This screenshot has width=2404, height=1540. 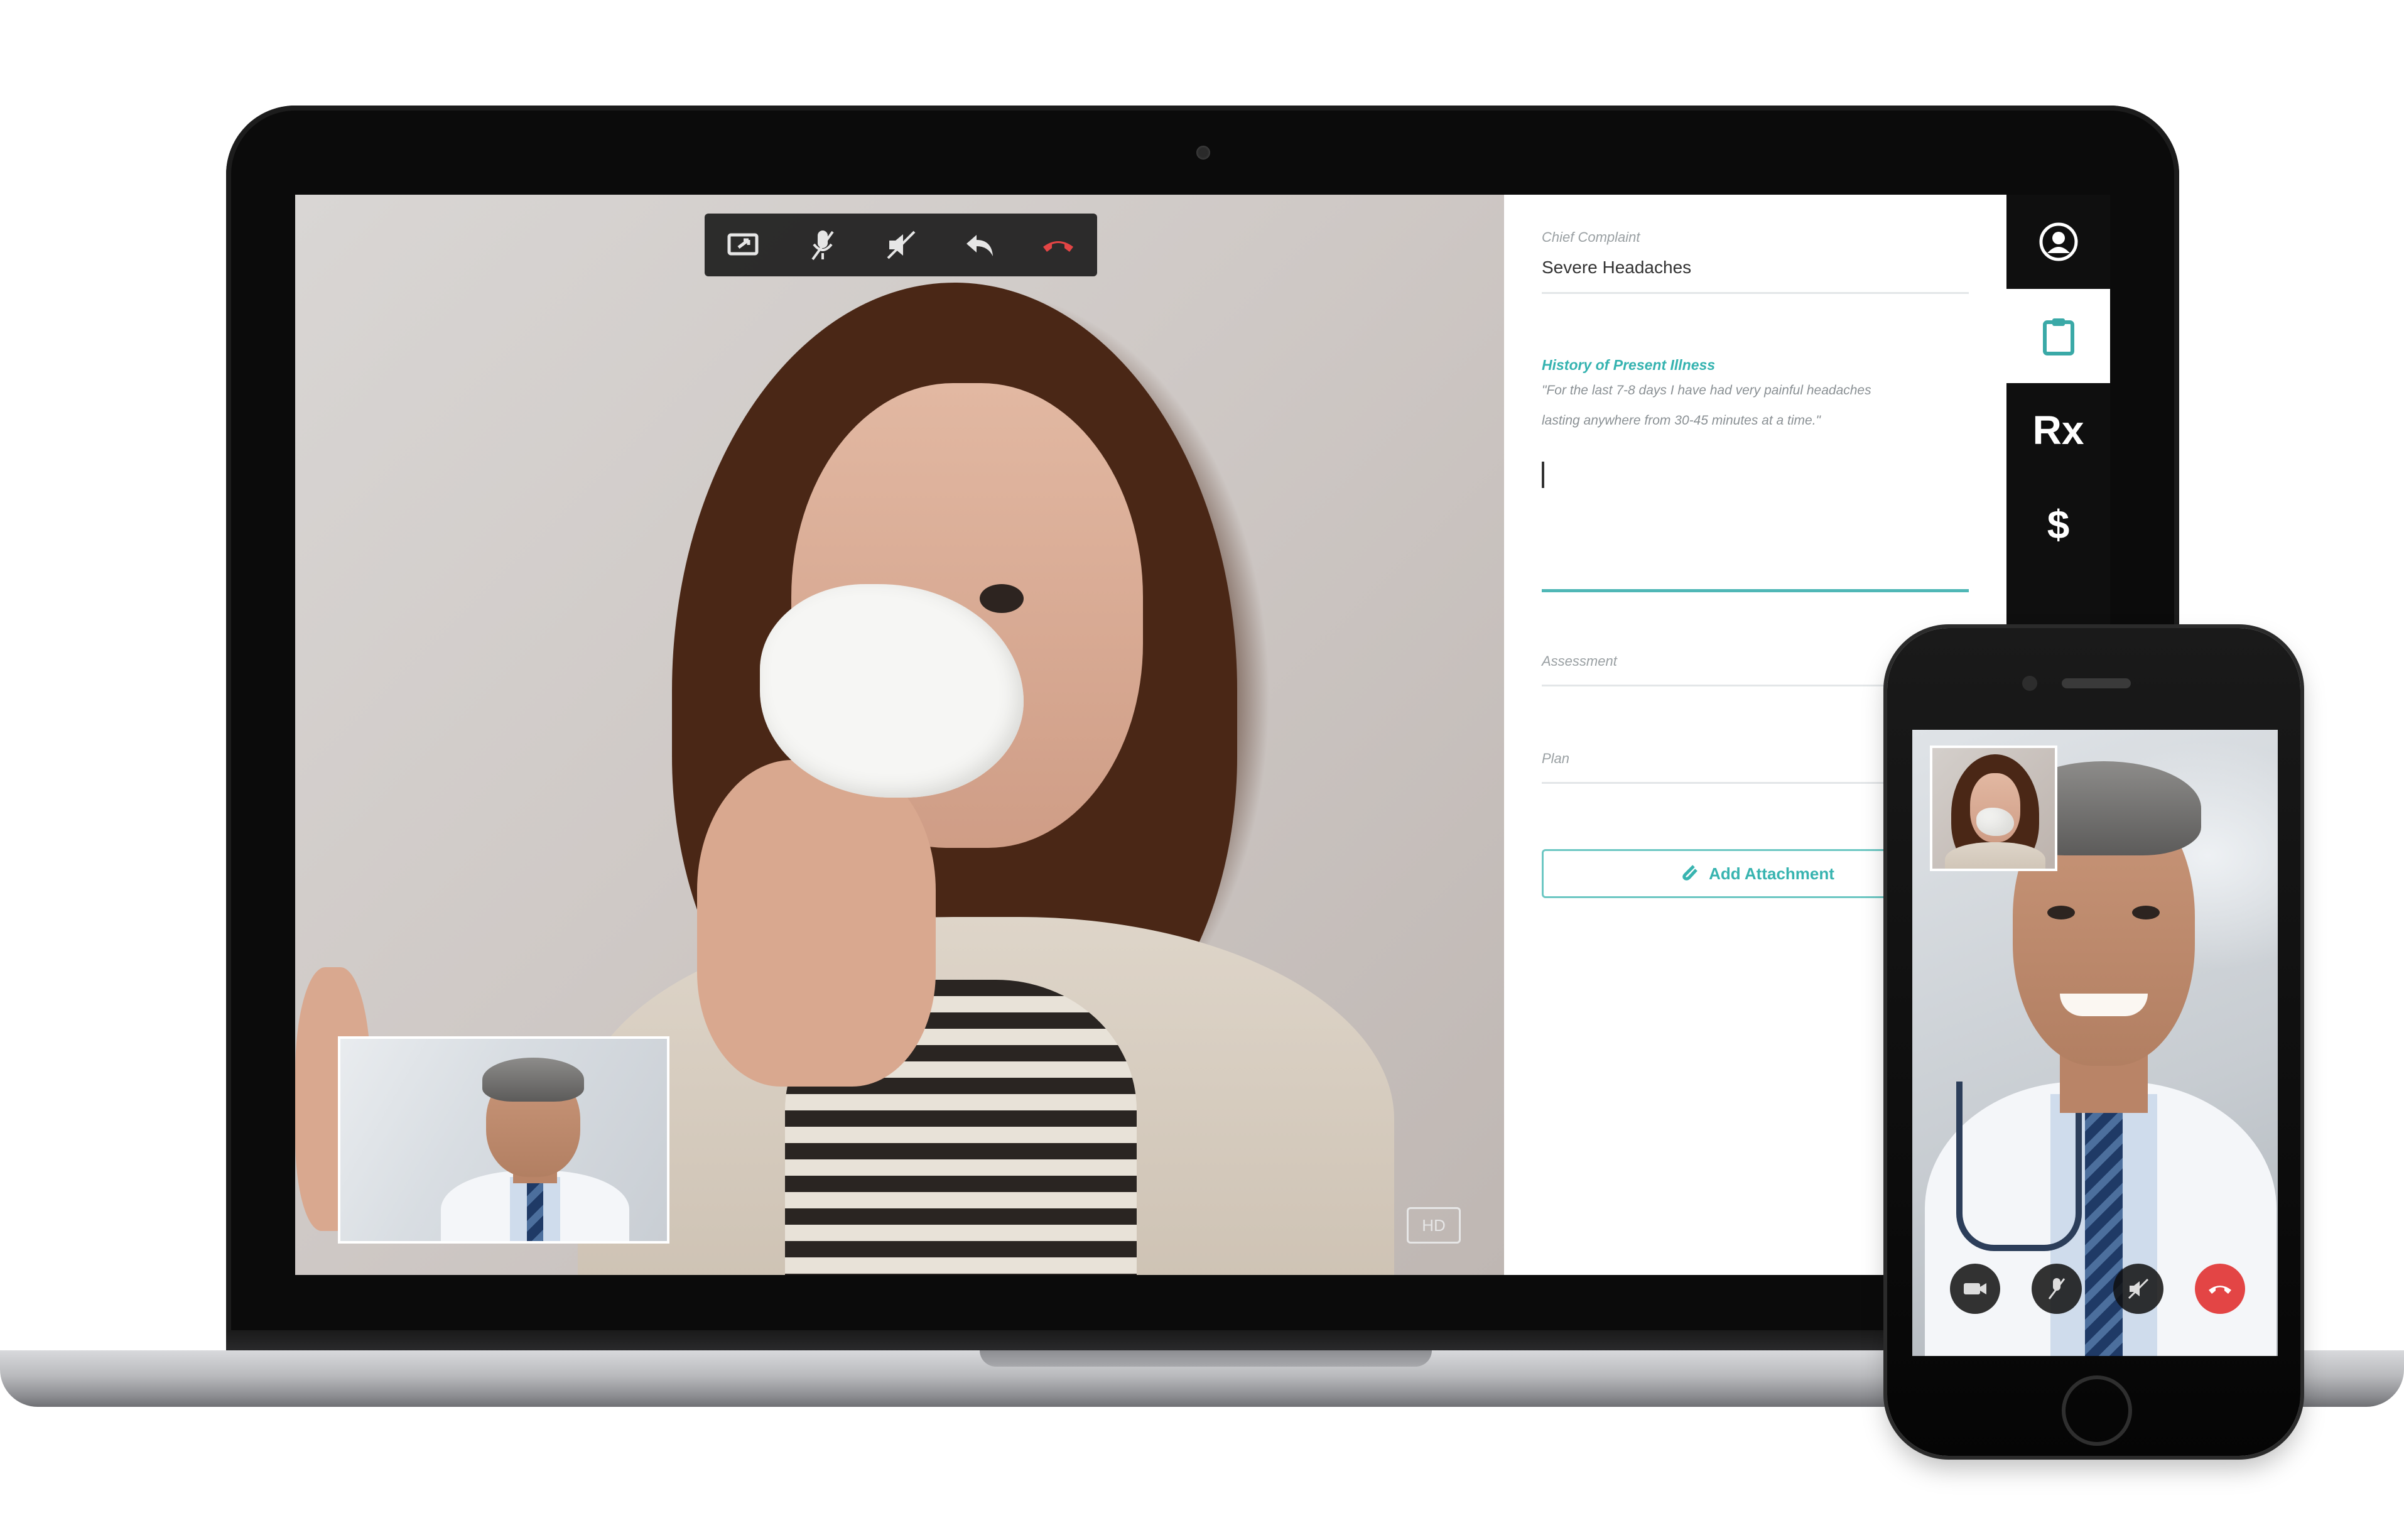 I want to click on screen-share-button, so click(x=744, y=245).